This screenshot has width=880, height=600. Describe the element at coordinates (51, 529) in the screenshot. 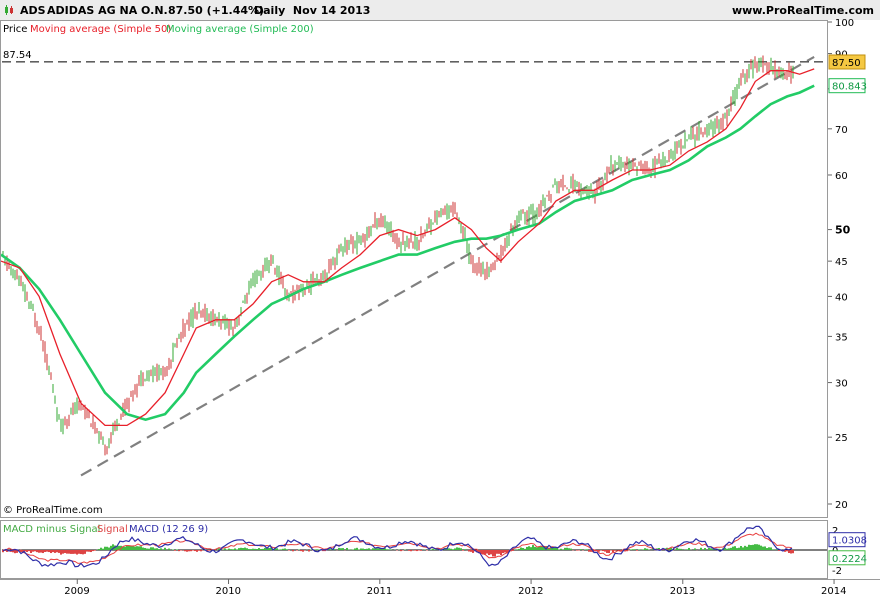

I see `legend-macd-hist: MACD minus Signal` at that location.